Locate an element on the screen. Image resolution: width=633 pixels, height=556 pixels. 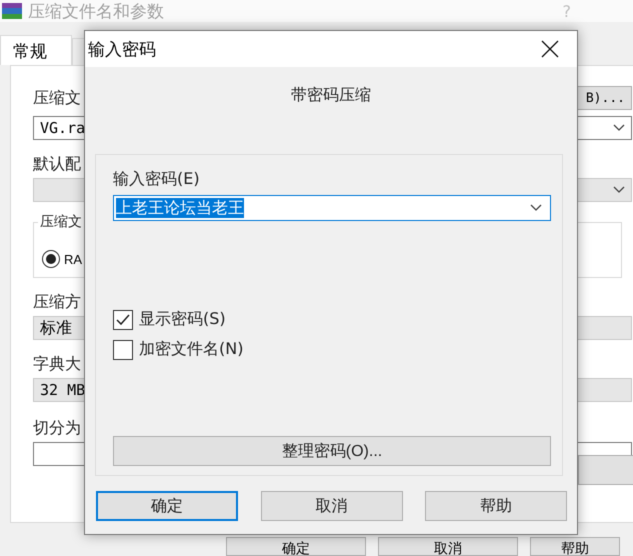
field-label: 压缩文 is located at coordinates (57, 98).